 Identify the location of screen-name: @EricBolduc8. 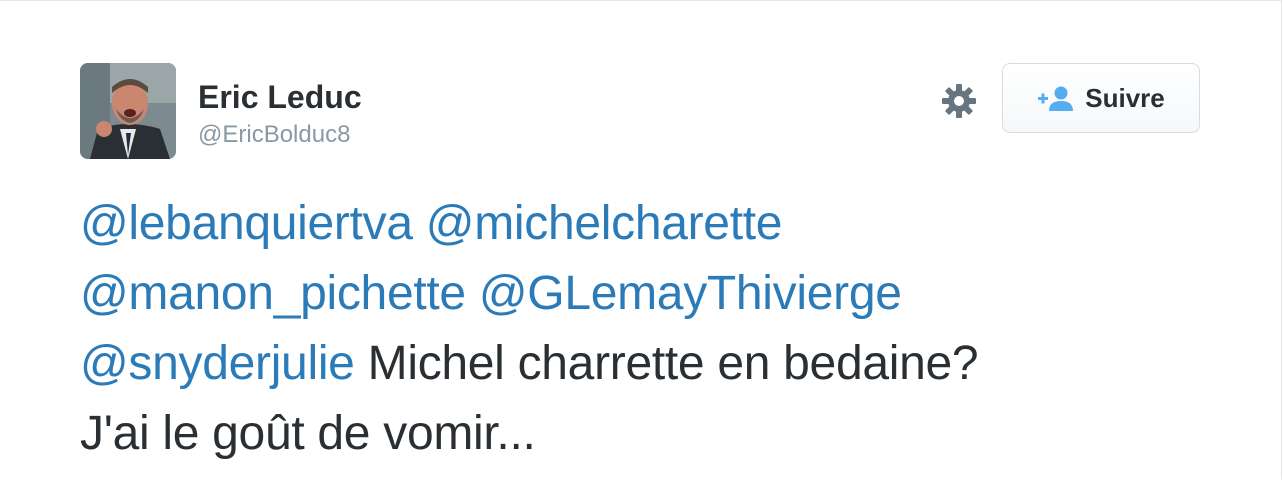
(274, 135).